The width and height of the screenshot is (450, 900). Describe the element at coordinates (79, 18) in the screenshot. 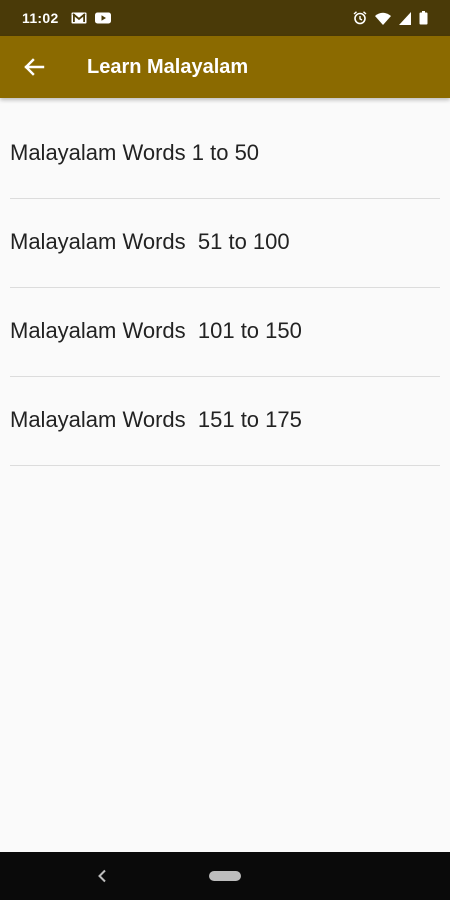

I see `gmail-icon` at that location.